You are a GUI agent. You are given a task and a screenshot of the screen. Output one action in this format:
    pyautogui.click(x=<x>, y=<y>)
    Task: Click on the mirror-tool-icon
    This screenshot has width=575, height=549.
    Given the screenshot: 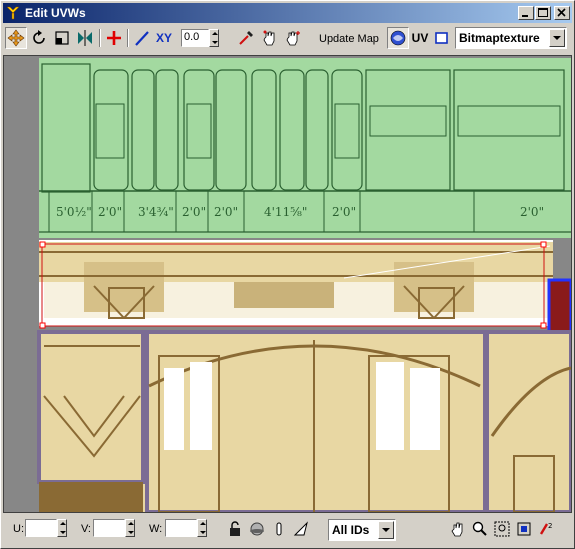 What is the action you would take?
    pyautogui.click(x=85, y=38)
    